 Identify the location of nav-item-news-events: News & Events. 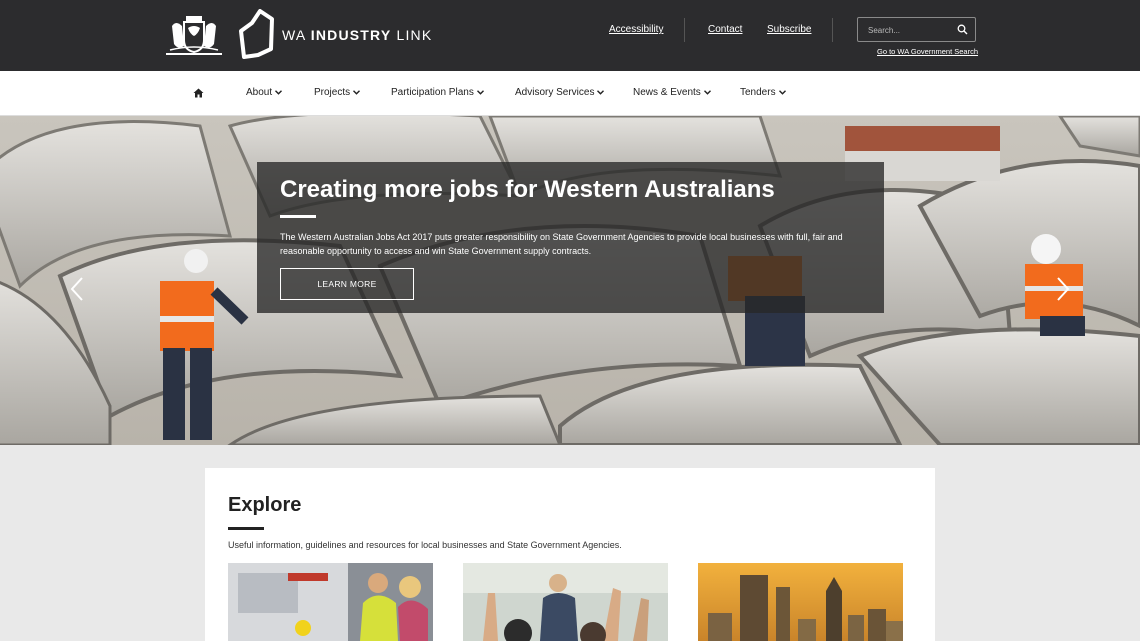
(672, 92).